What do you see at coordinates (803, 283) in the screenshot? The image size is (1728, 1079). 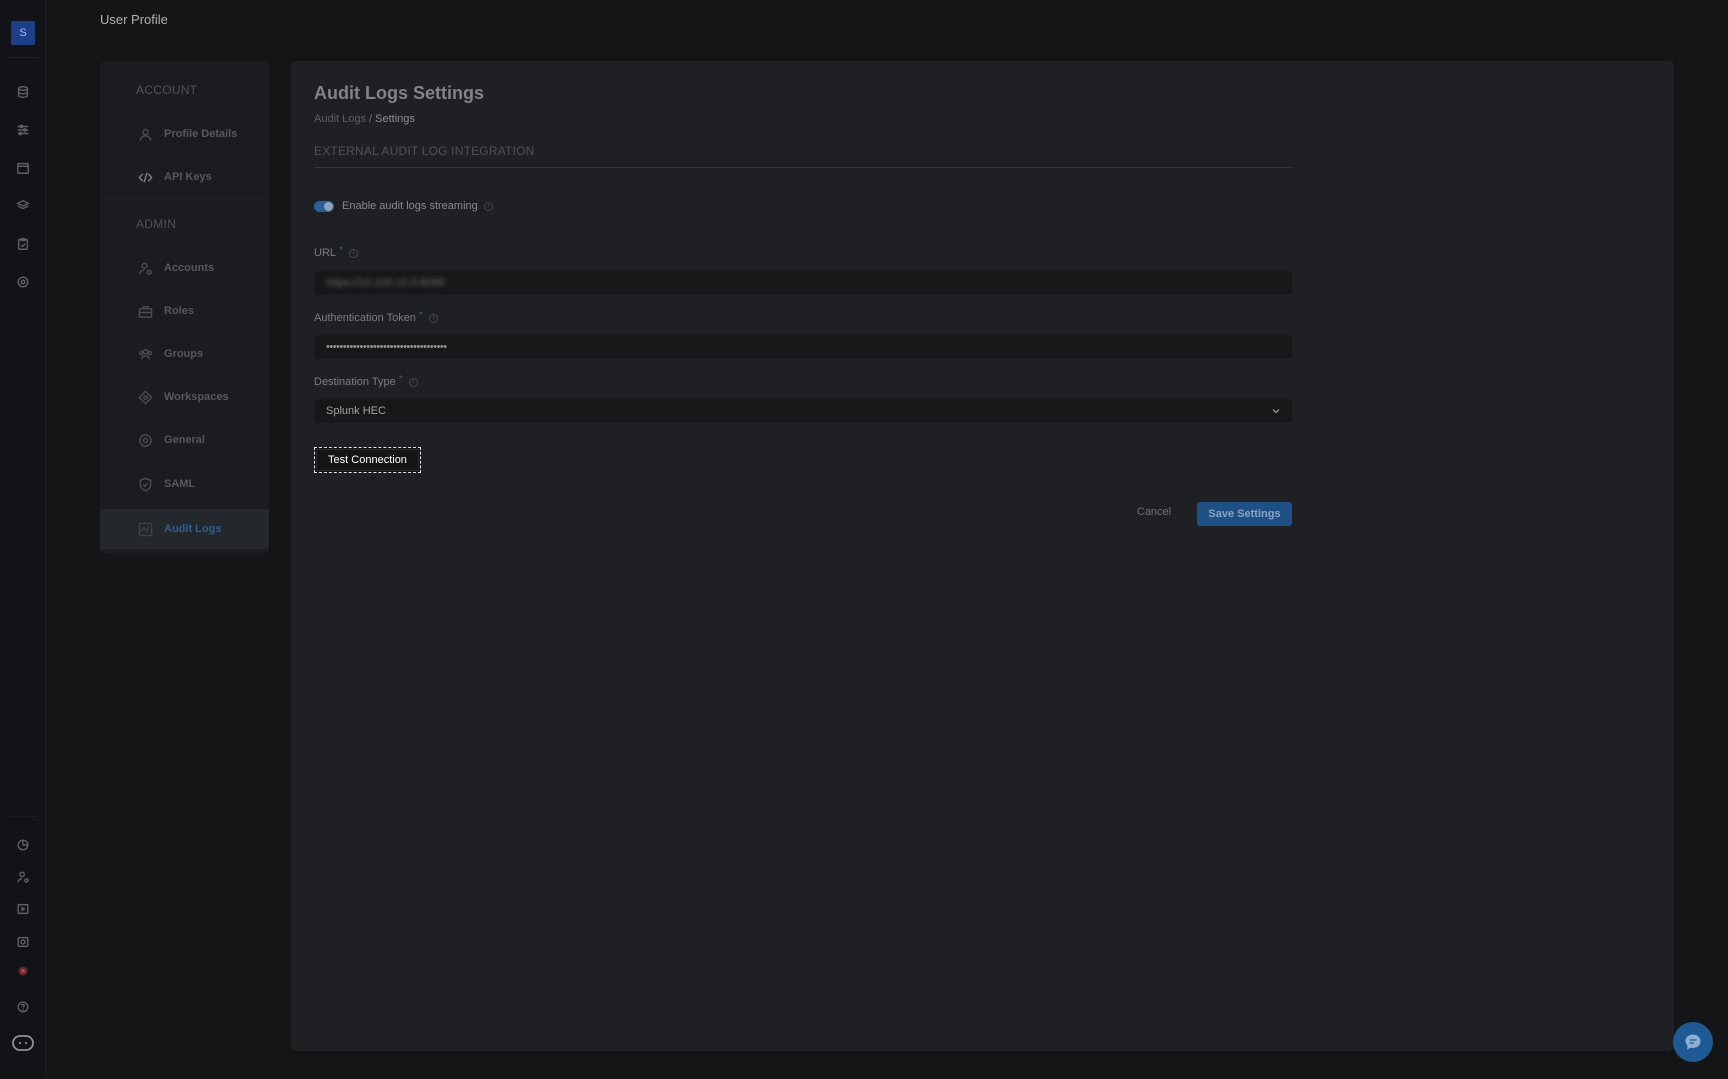 I see `url-field: https://10.100.10.5:8088` at bounding box center [803, 283].